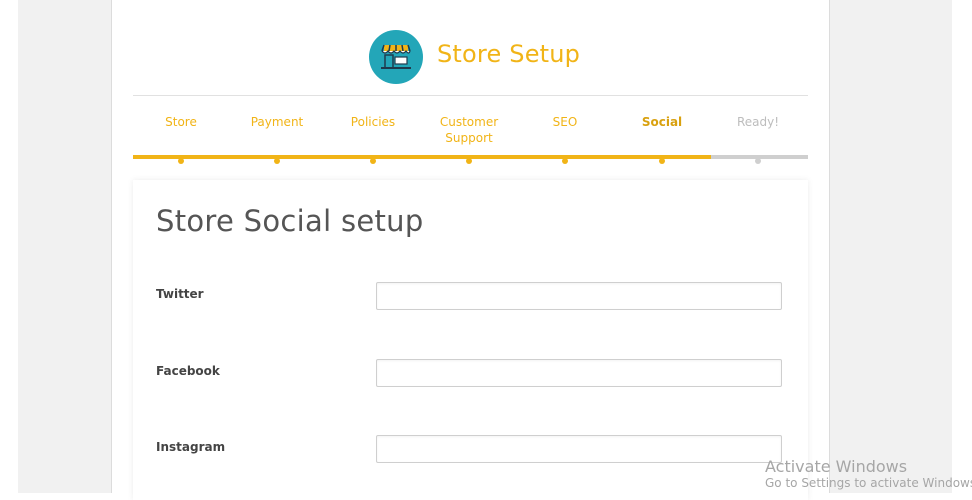 This screenshot has width=972, height=500. What do you see at coordinates (396, 57) in the screenshot?
I see `storefront-icon` at bounding box center [396, 57].